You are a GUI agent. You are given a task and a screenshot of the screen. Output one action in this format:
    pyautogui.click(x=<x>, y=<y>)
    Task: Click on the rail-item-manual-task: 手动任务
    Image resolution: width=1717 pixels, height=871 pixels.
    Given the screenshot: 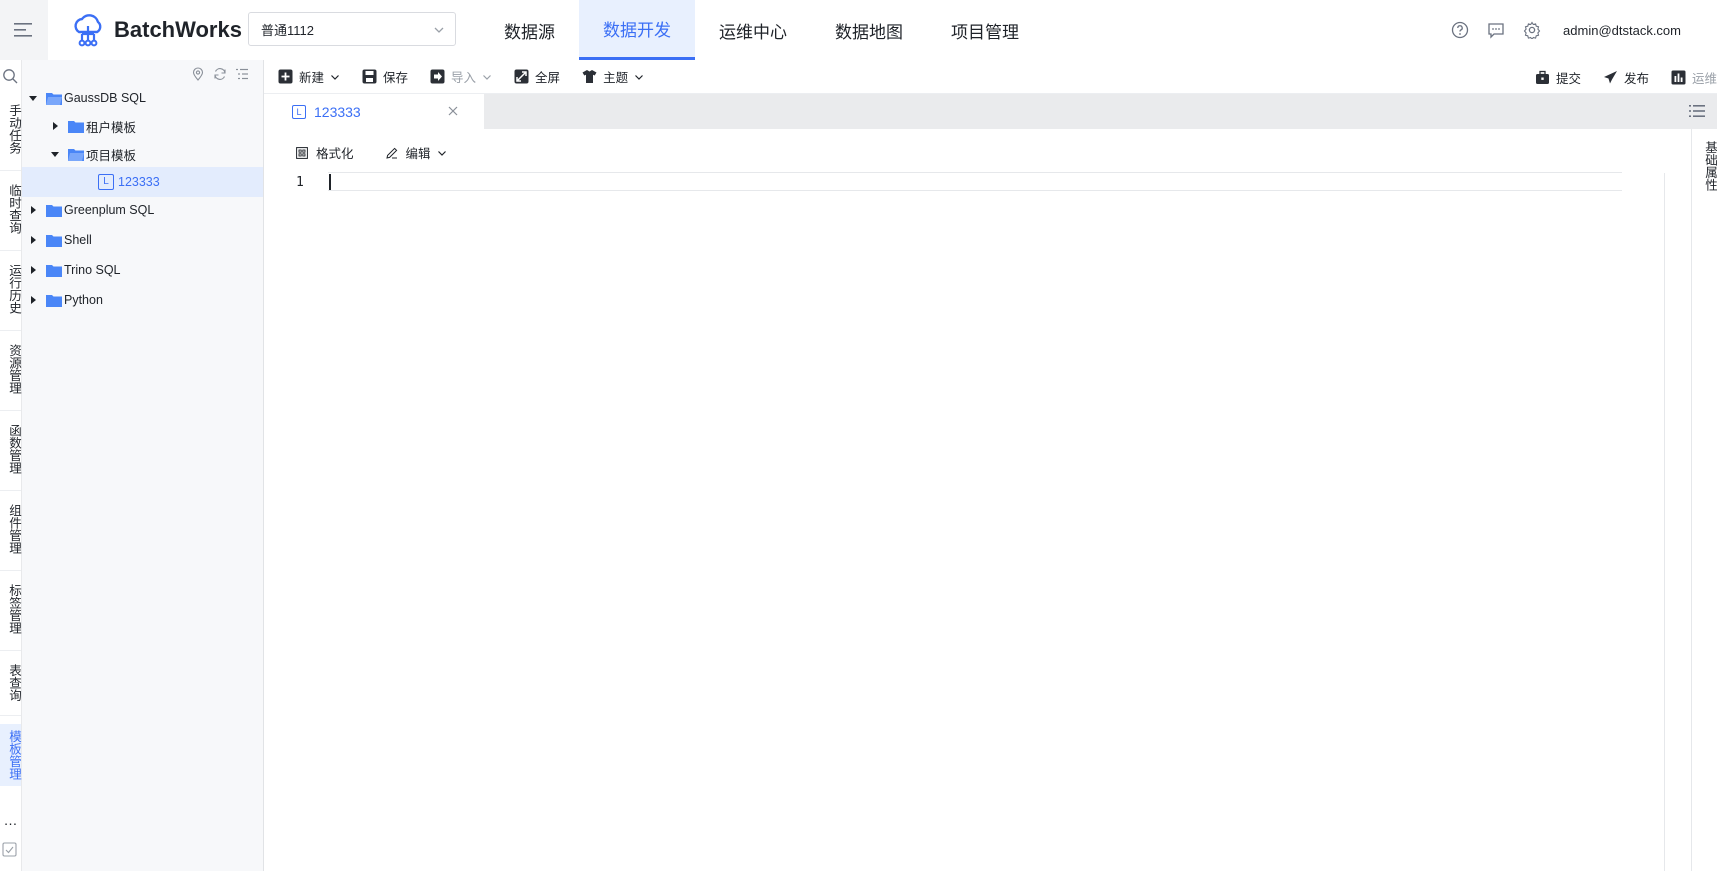 What is the action you would take?
    pyautogui.click(x=10, y=129)
    